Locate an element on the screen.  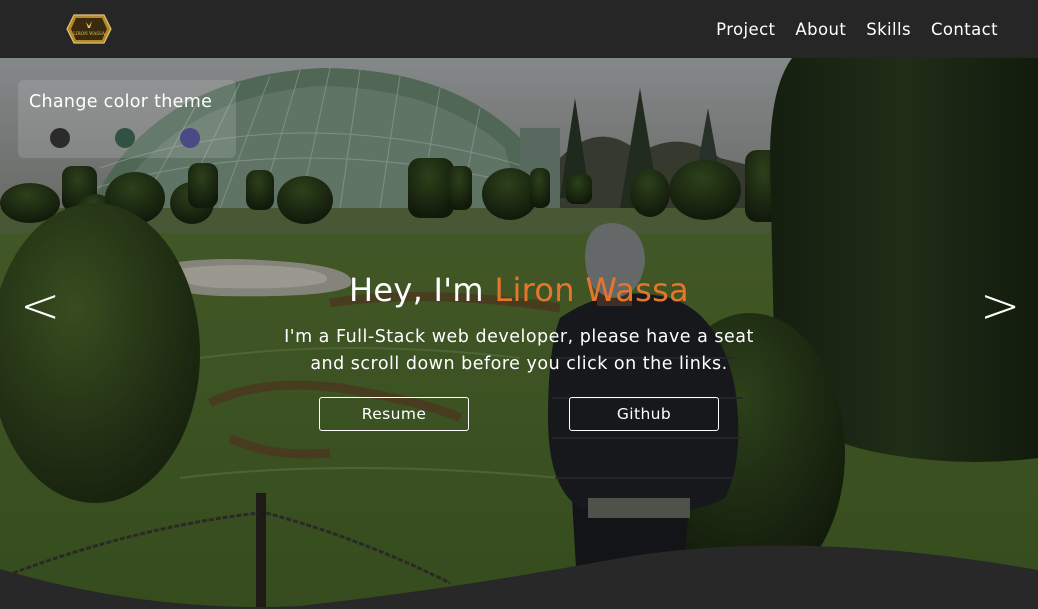
hero-name: Liron Wassa is located at coordinates (591, 290).